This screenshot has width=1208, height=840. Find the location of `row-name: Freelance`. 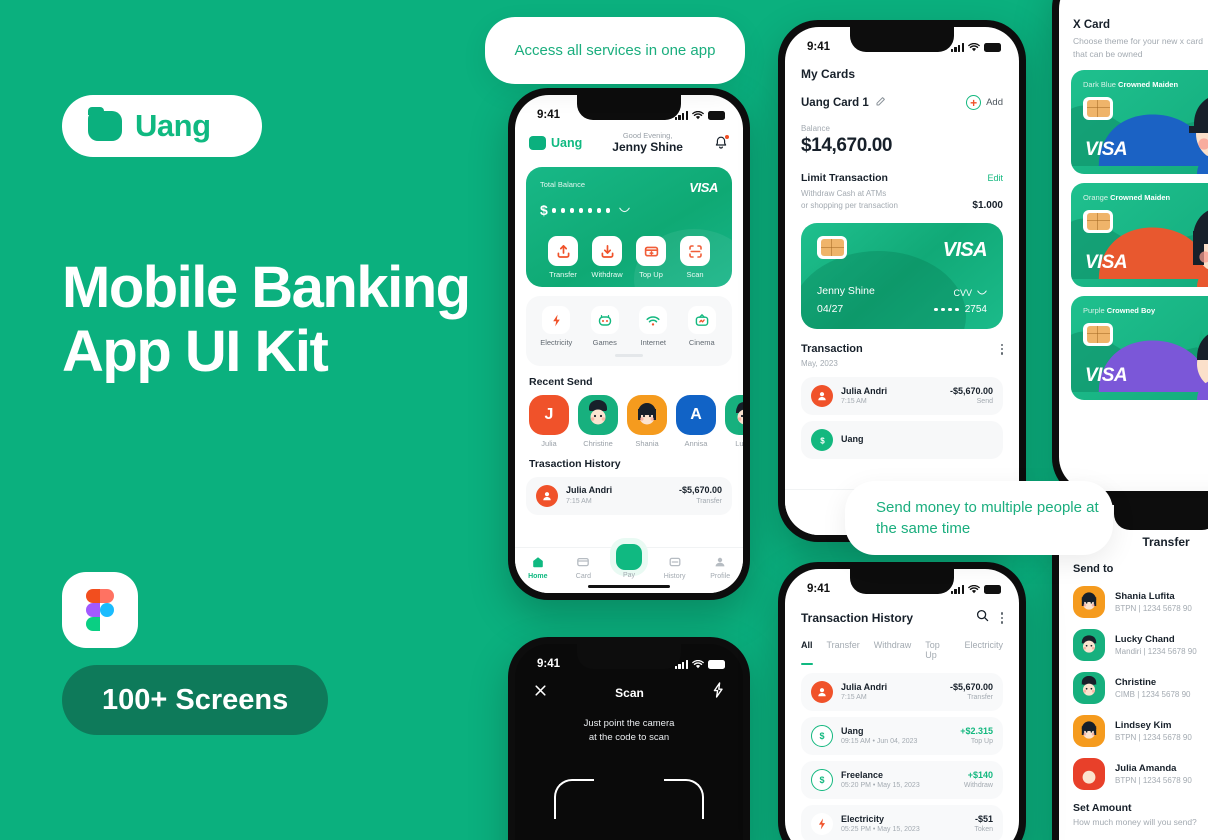

row-name: Freelance is located at coordinates (862, 775).